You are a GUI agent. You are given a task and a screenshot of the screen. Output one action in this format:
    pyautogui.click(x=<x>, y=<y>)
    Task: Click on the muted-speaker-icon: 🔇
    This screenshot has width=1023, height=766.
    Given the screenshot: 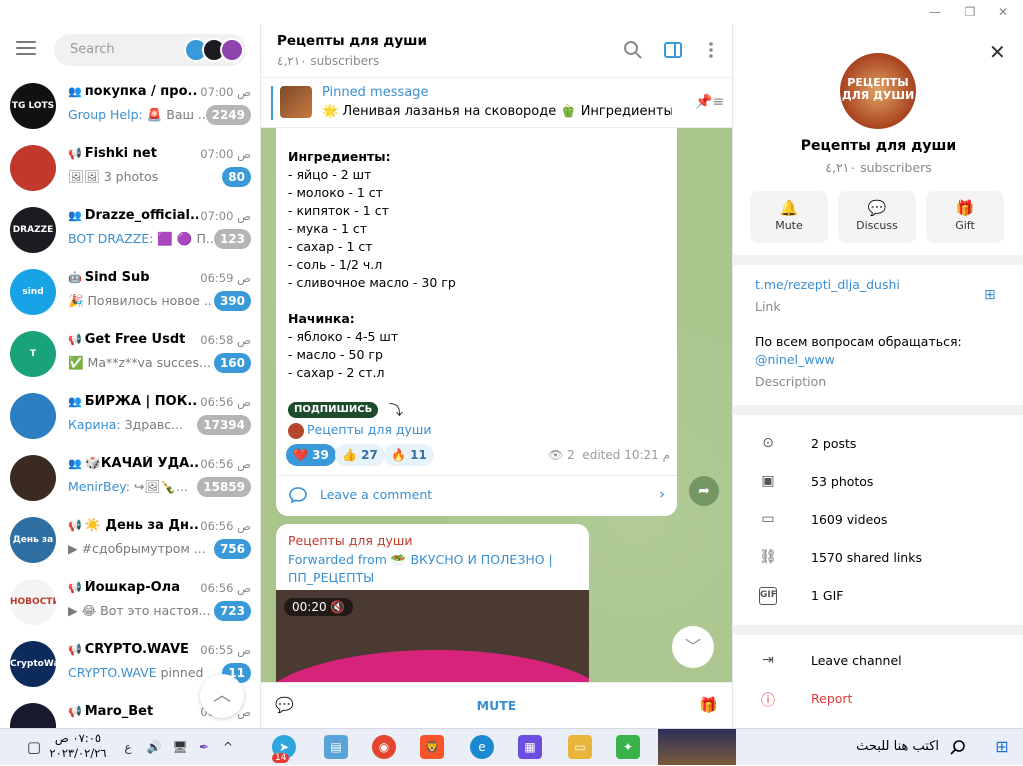 What is the action you would take?
    pyautogui.click(x=337, y=607)
    